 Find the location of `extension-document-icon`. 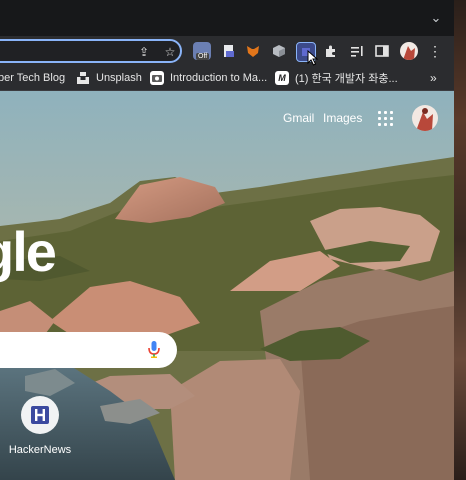

extension-document-icon is located at coordinates (229, 51).